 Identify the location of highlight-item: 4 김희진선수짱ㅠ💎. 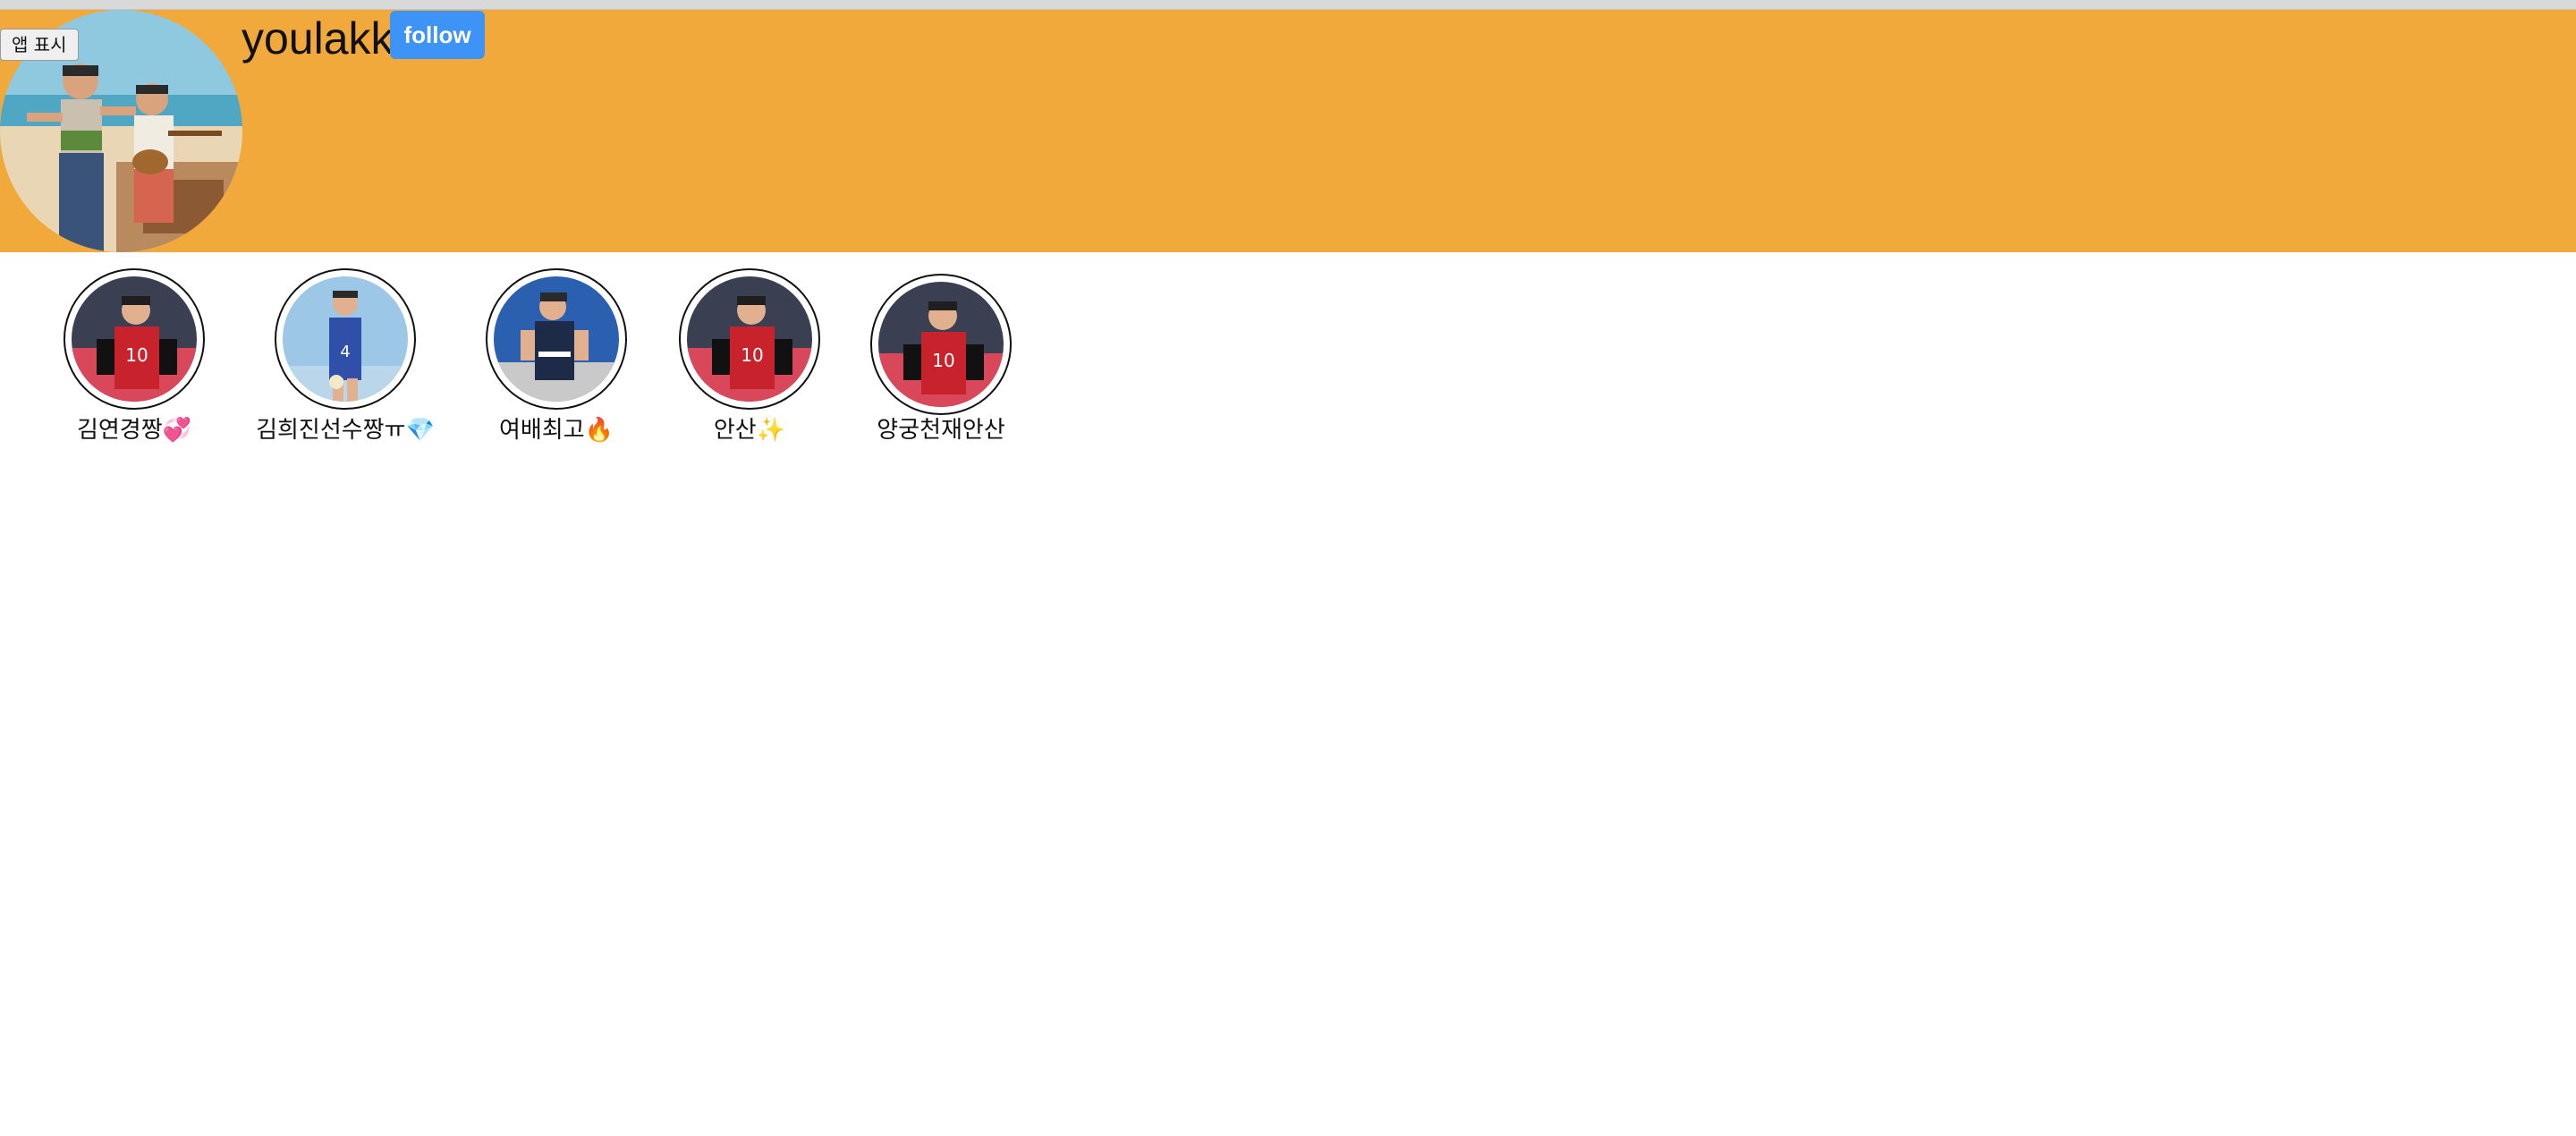
(345, 356).